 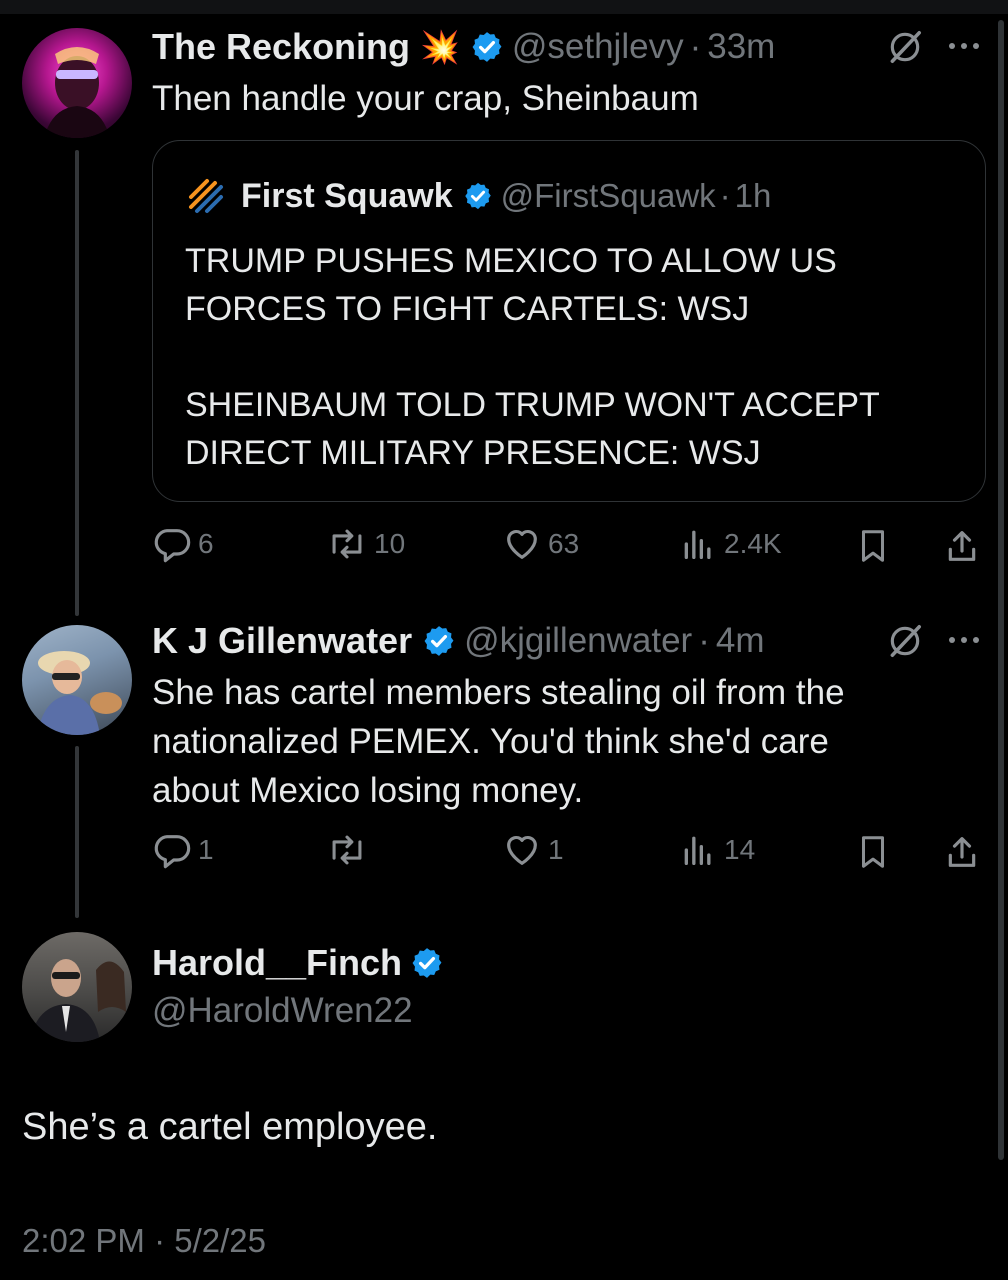 I want to click on display-name: K J Gillenwater, so click(x=282, y=641).